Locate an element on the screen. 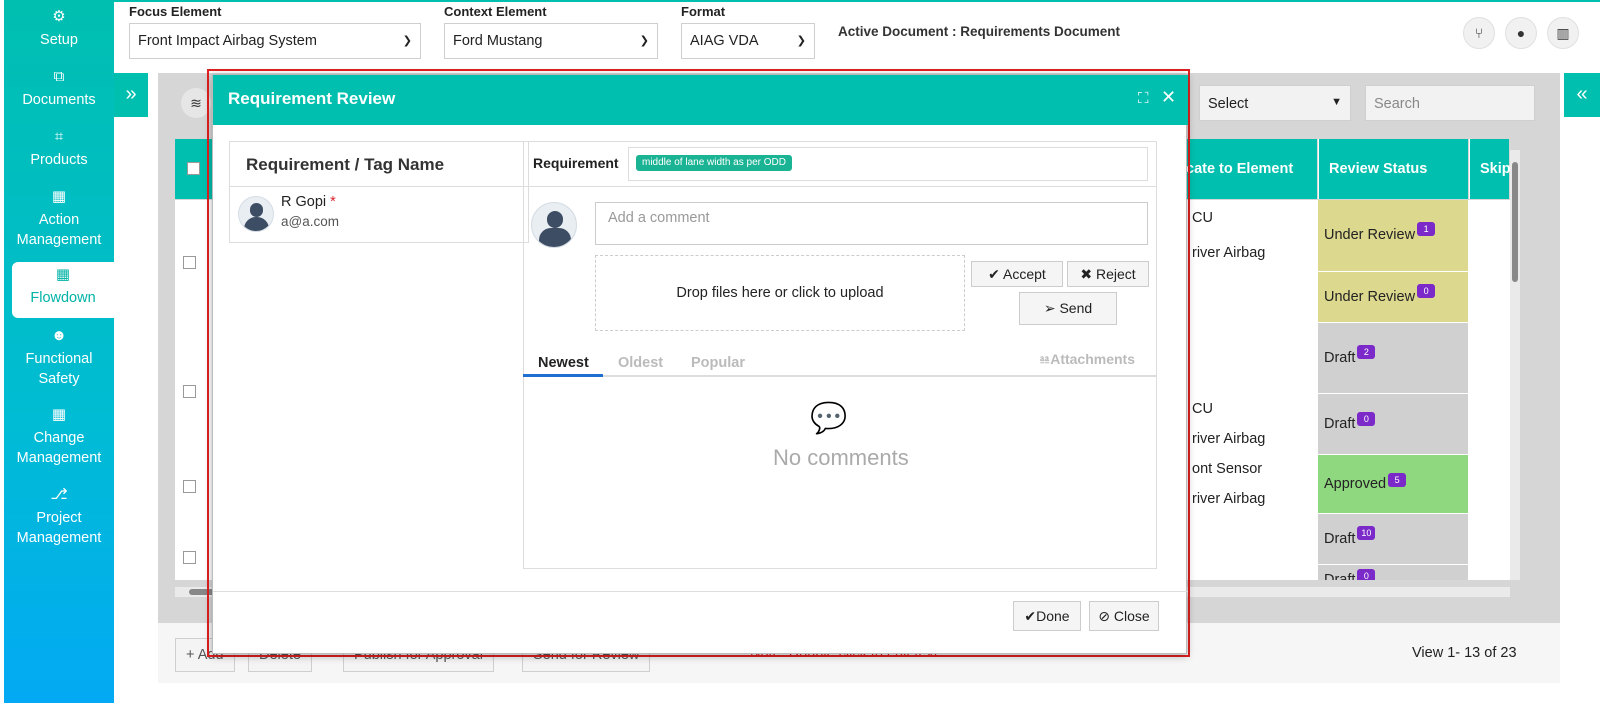 The height and width of the screenshot is (703, 1600). grid-header-allocate: cate to Element is located at coordinates (1248, 169).